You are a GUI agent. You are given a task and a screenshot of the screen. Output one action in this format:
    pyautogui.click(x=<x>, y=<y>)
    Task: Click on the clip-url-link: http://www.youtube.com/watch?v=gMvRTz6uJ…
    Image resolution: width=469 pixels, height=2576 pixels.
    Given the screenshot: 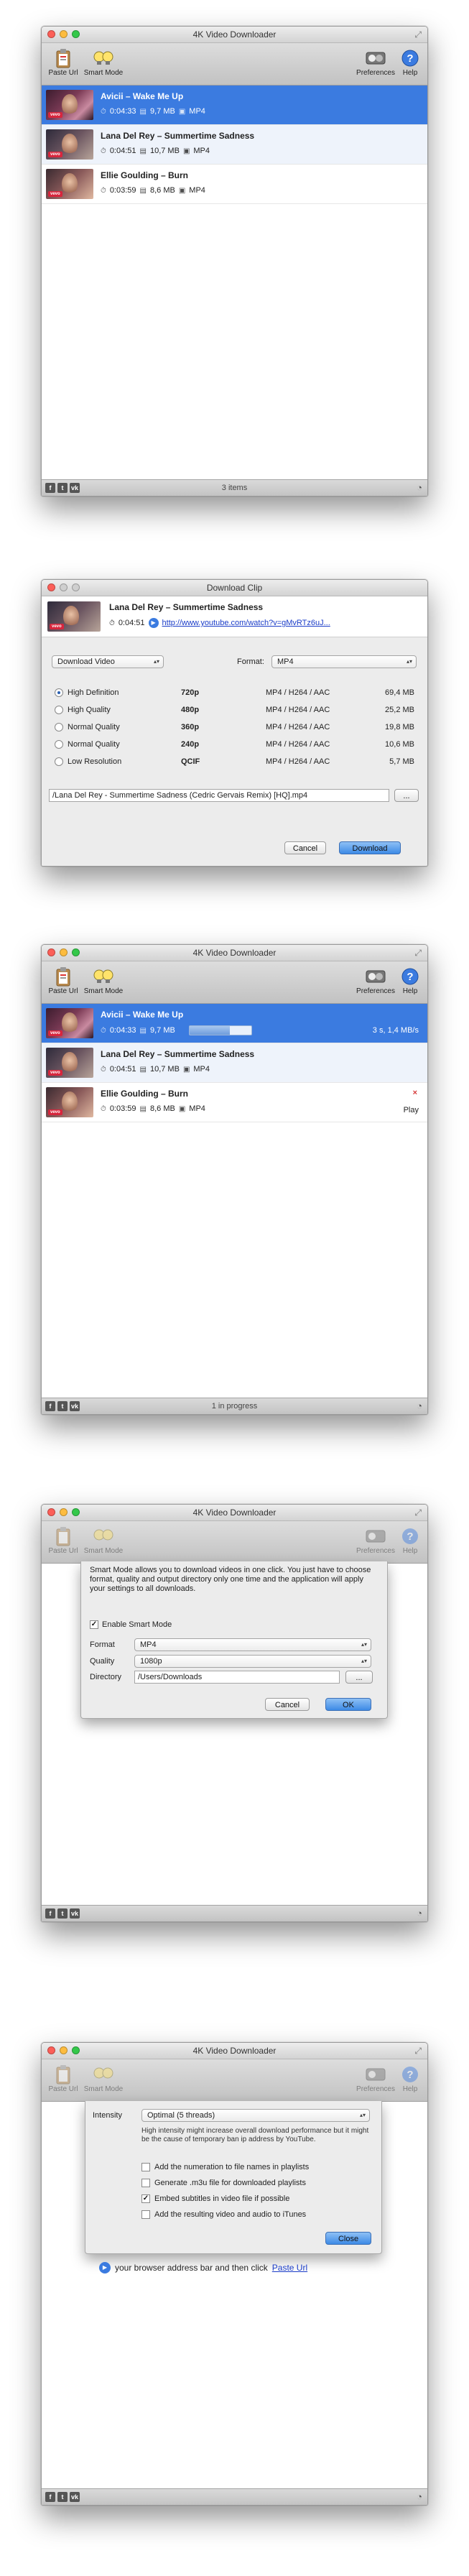 What is the action you would take?
    pyautogui.click(x=246, y=623)
    